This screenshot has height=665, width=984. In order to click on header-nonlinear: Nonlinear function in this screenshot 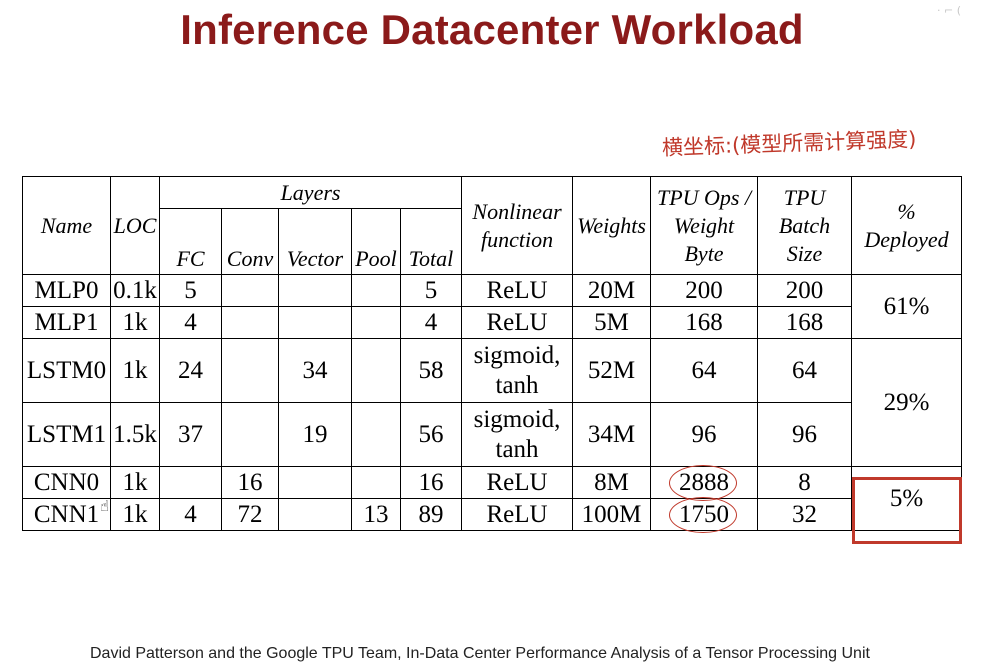, I will do `click(517, 225)`.